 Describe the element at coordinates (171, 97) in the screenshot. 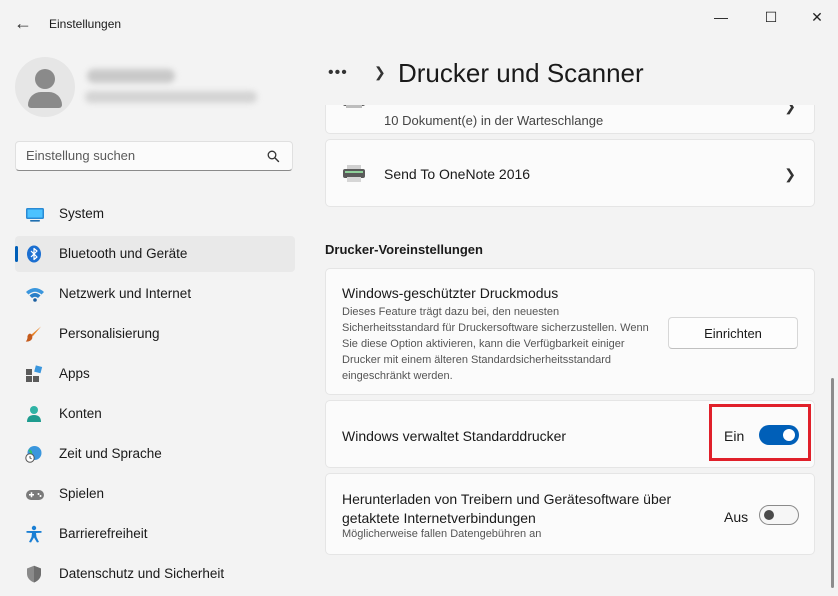

I see `user-email-redacted` at that location.